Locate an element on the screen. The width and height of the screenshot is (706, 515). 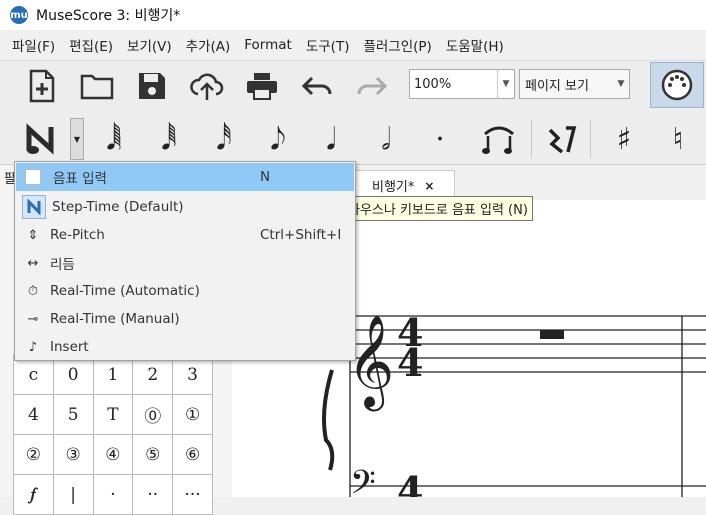
palette-cell: 4 is located at coordinates (33, 414).